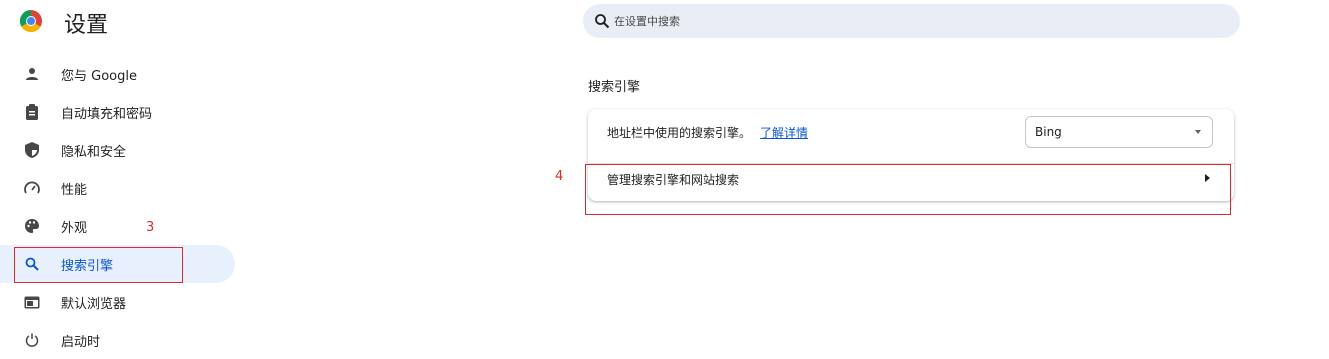  What do you see at coordinates (1048, 132) in the screenshot?
I see `search-engine-select-value: Bing` at bounding box center [1048, 132].